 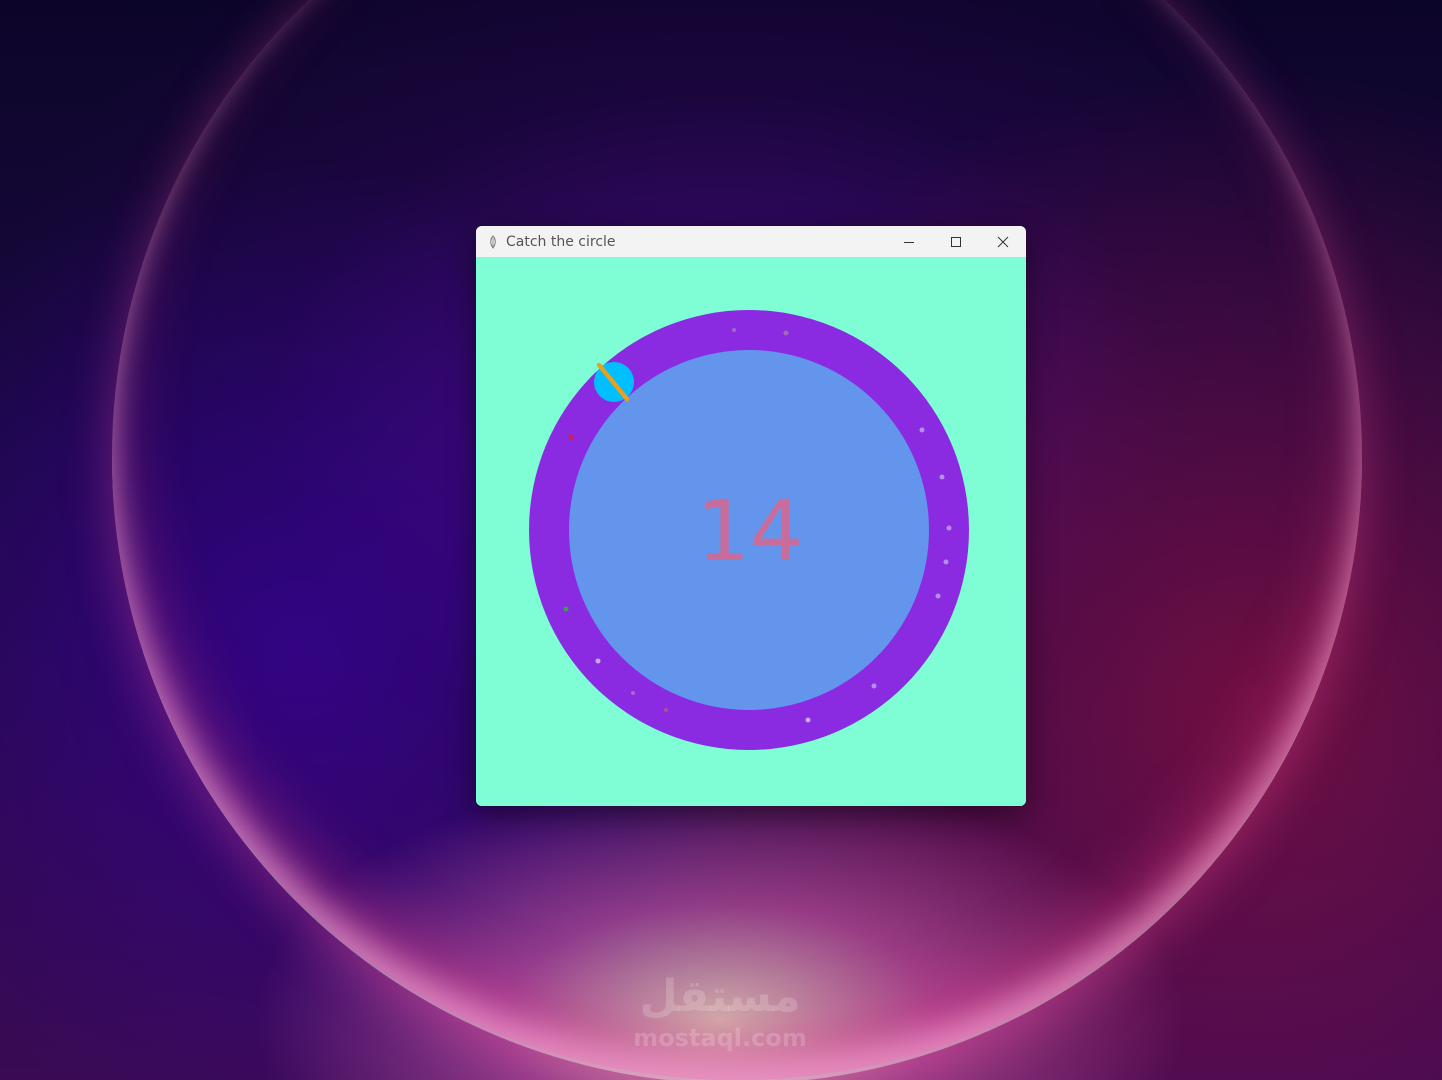 I want to click on maximize-button, so click(x=955, y=241).